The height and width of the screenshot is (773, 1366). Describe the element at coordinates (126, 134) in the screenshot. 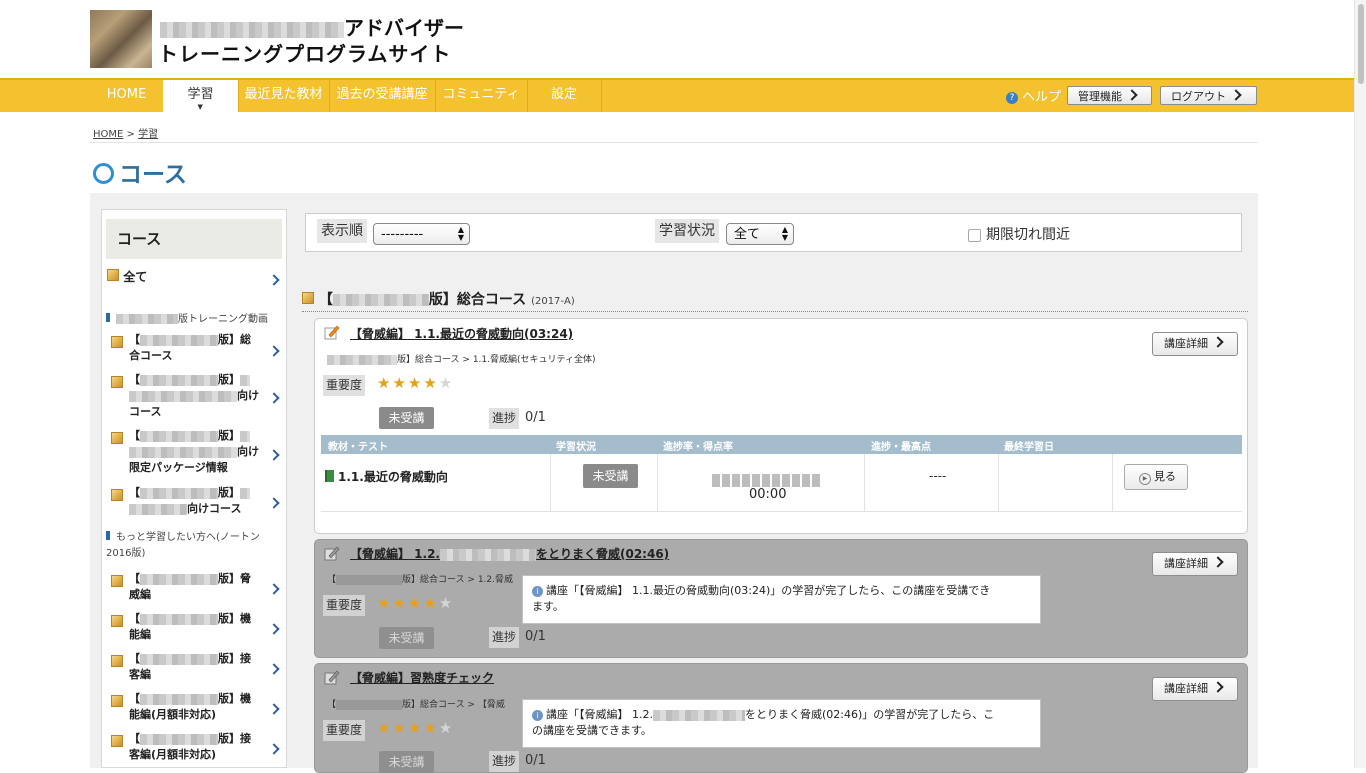

I see `breadcrumb: HOME > 学習` at that location.